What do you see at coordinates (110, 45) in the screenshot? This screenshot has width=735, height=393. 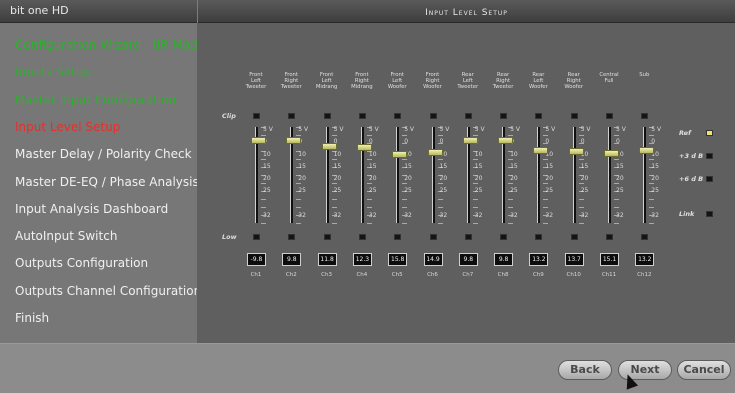 I see `sidebar-item: Configuration Wizard - IIR Mode` at bounding box center [110, 45].